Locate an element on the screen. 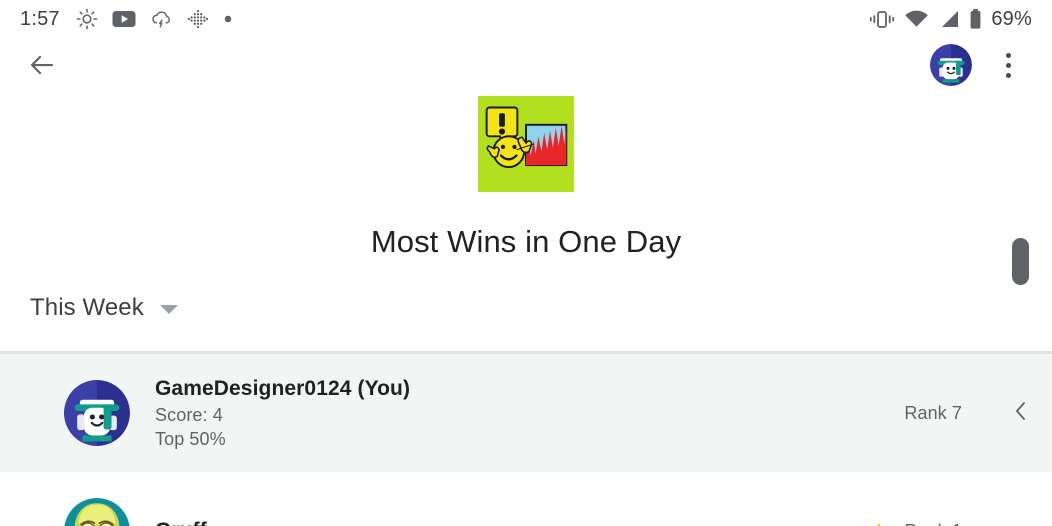 The width and height of the screenshot is (1052, 526). cloud-rain-icon is located at coordinates (160, 19).